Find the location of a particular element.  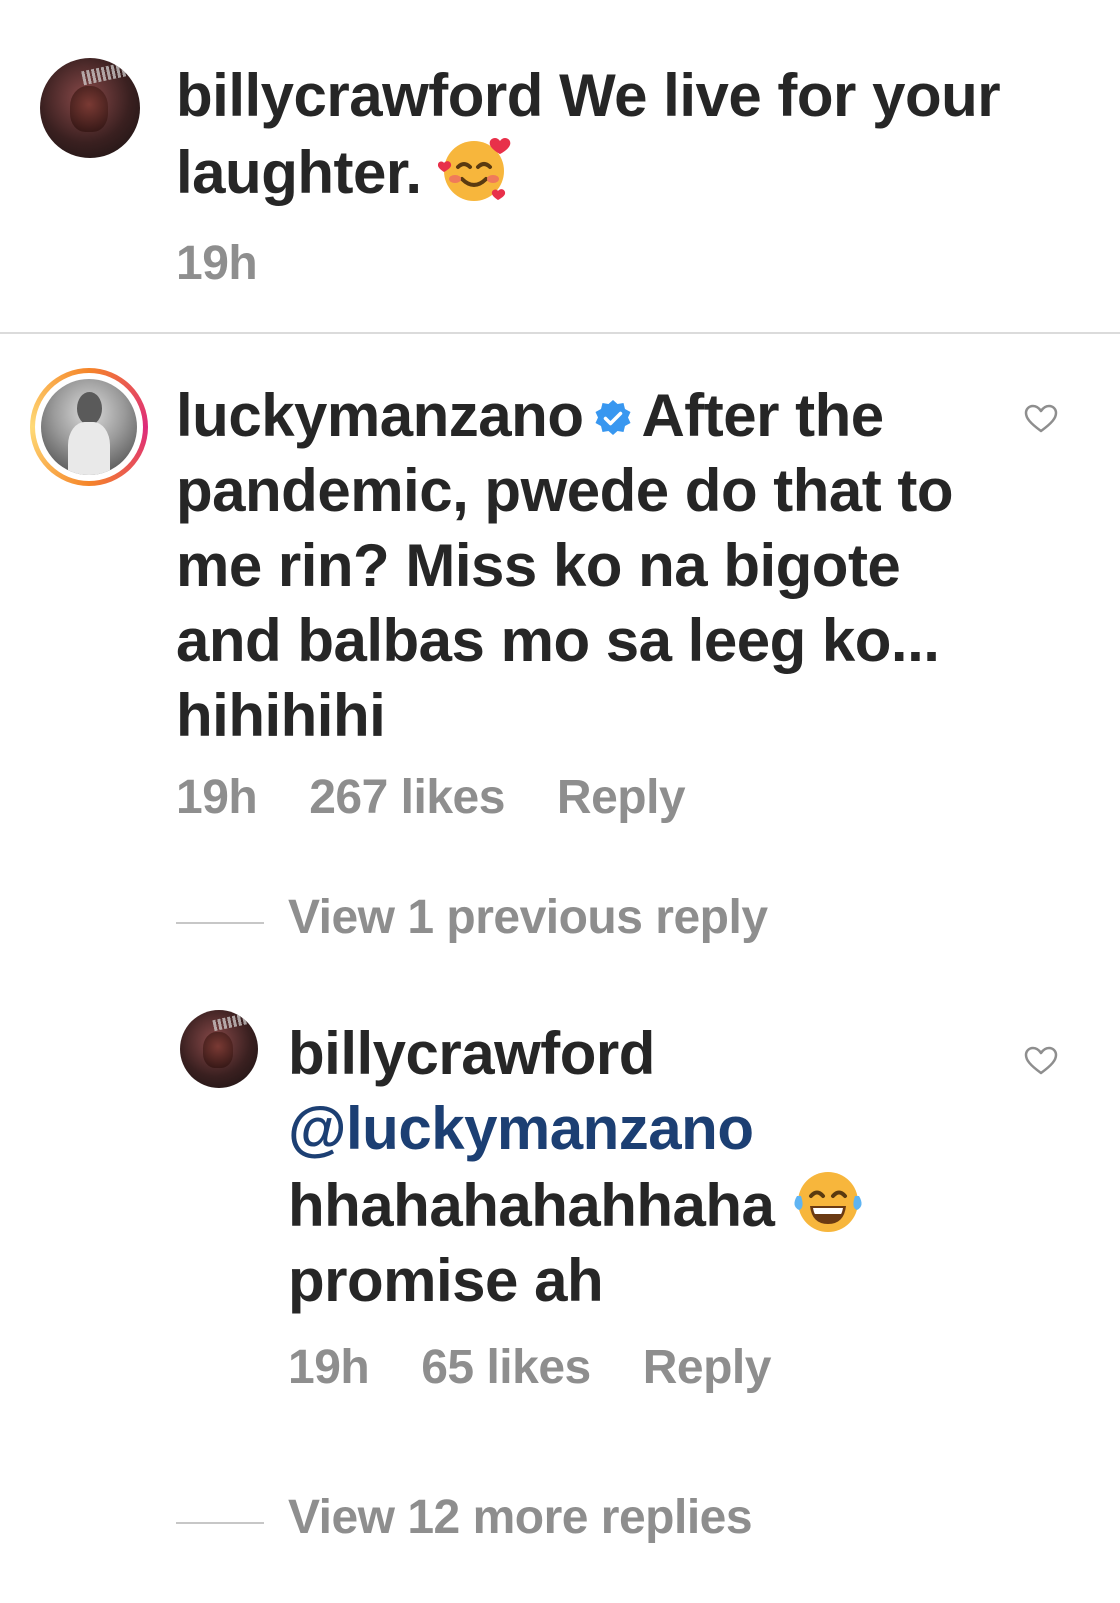

comment-meta: 19h is located at coordinates (242, 263).